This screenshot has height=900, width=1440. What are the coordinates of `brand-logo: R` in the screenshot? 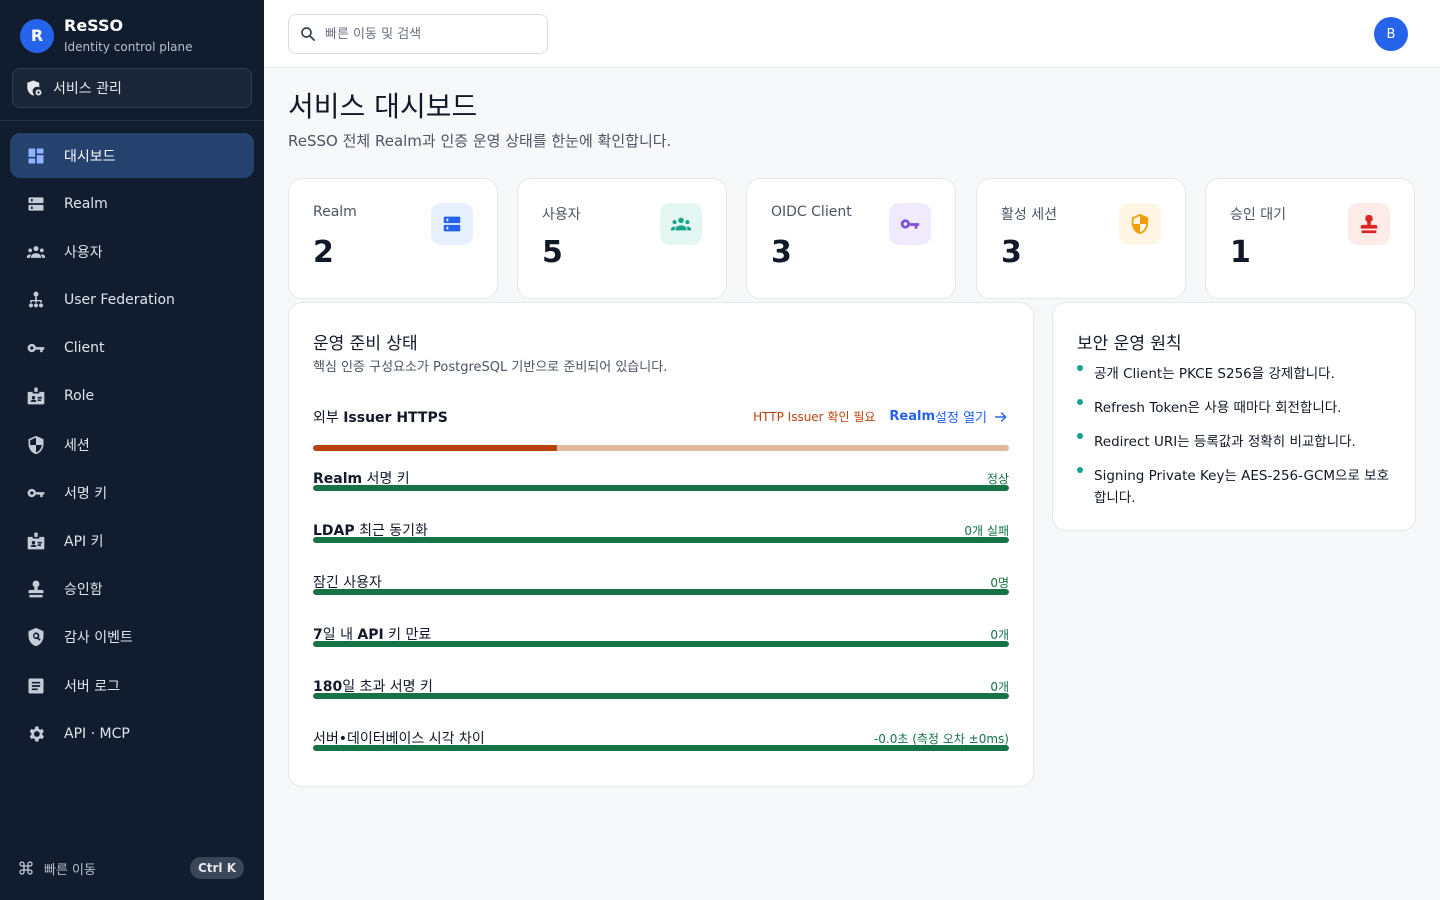 It's located at (37, 35).